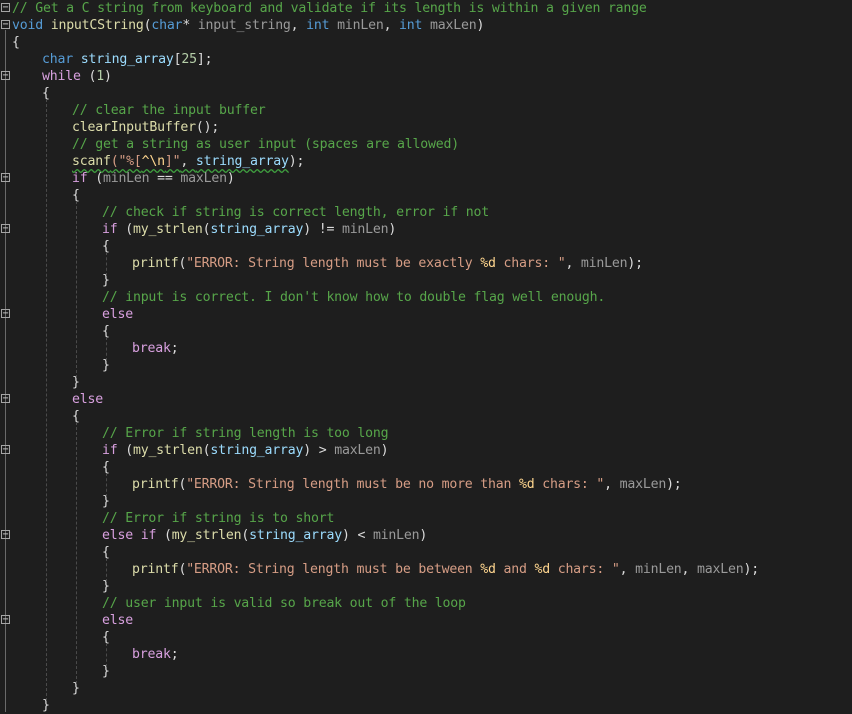  Describe the element at coordinates (97, 25) in the screenshot. I see `code-token: inputCString` at that location.